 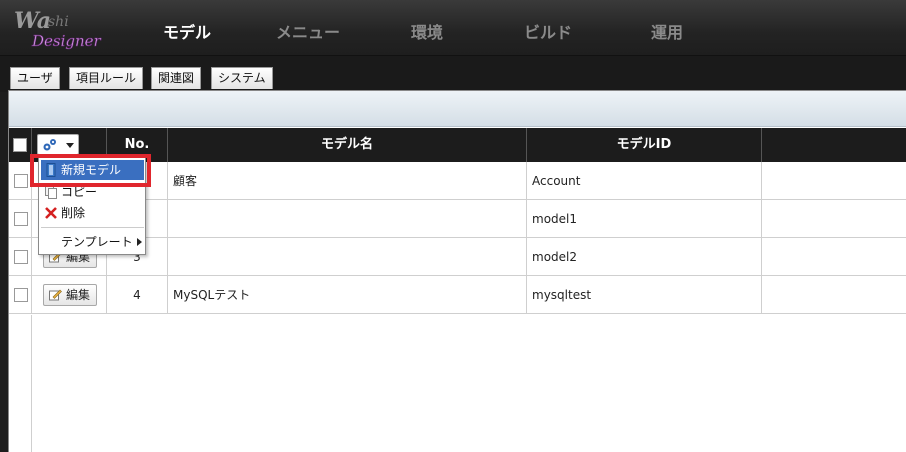 What do you see at coordinates (453, 74) in the screenshot?
I see `sub-tab-strip: ユーザ 項目ルール 関連図 システム` at bounding box center [453, 74].